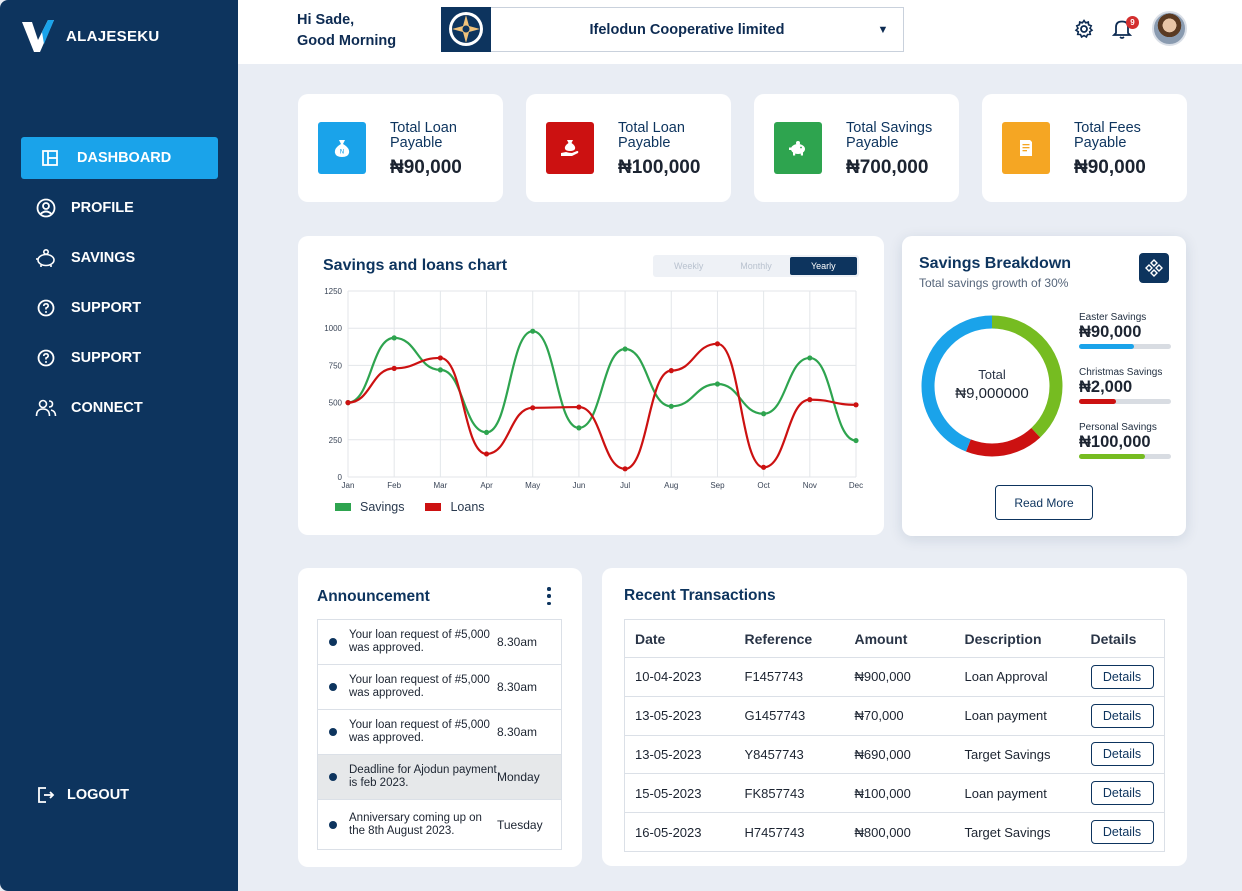  I want to click on help-icon, so click(46, 308).